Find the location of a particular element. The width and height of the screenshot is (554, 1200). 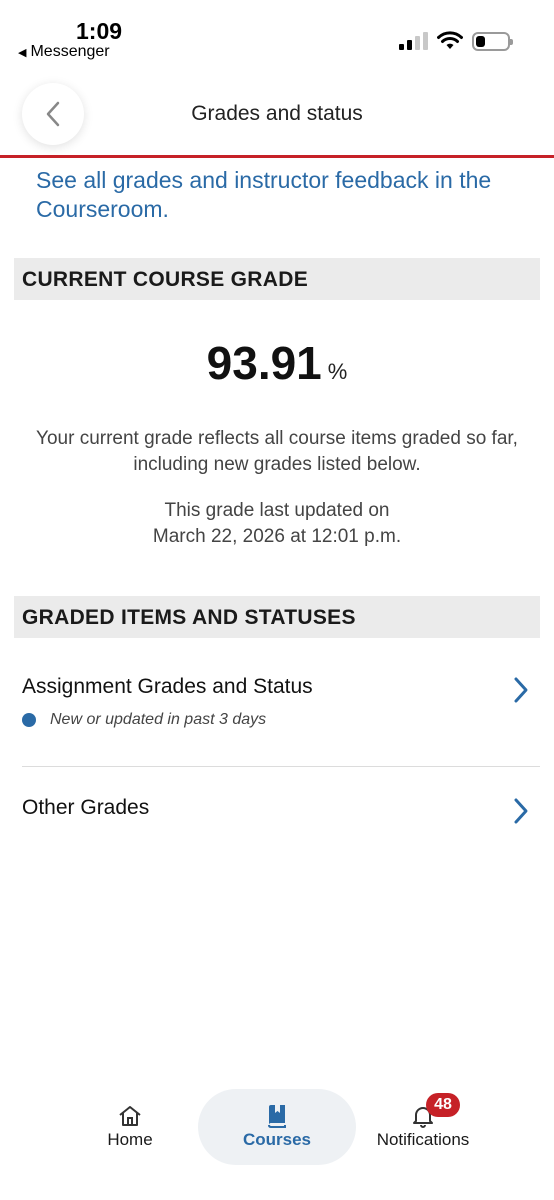

notification-count-badge: 48 is located at coordinates (443, 1105).